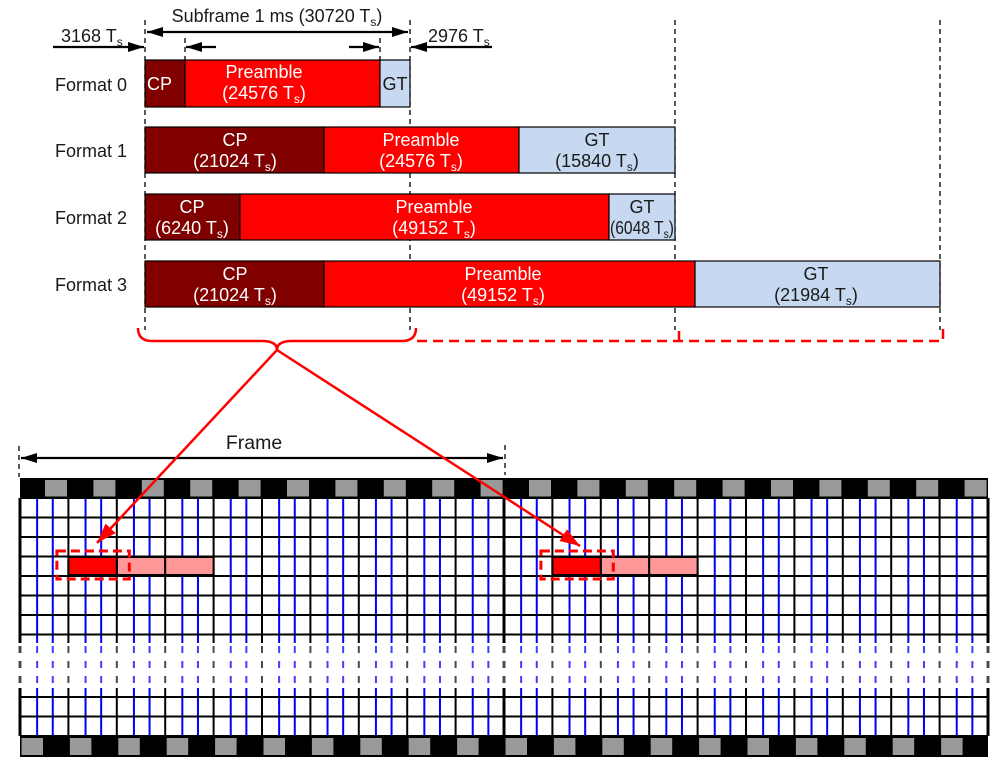 This screenshot has height=765, width=995. I want to click on format-0-row: Format 0 CP Preamble (24576 Ts) GT, so click(233, 83).